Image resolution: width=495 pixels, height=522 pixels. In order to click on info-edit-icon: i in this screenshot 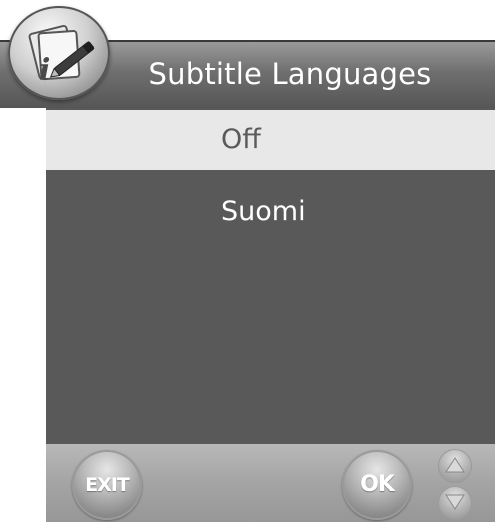, I will do `click(59, 53)`.